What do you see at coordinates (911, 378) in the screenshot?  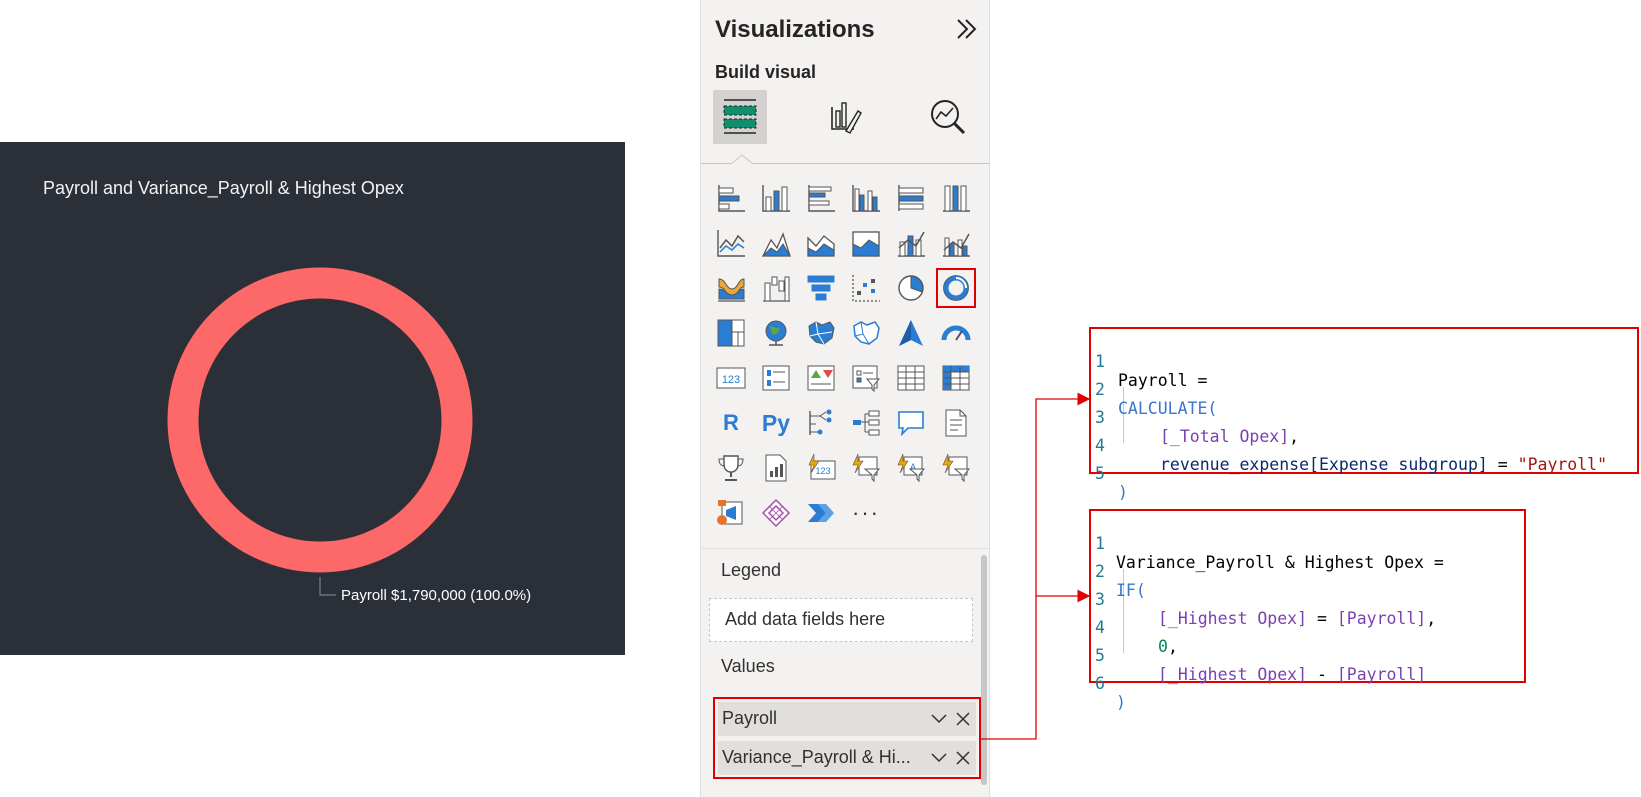 I see `table-icon` at bounding box center [911, 378].